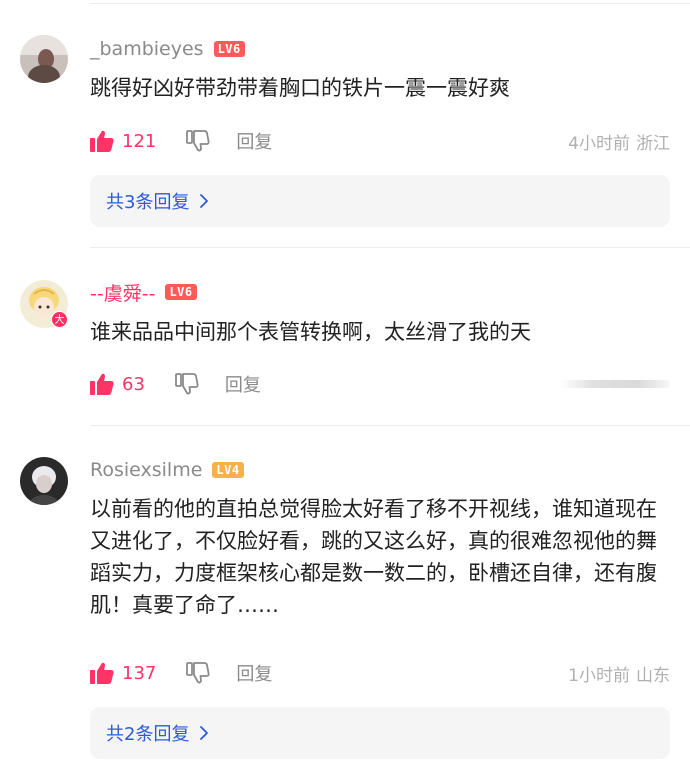 The width and height of the screenshot is (690, 771). What do you see at coordinates (615, 384) in the screenshot?
I see `blurred-meta` at bounding box center [615, 384].